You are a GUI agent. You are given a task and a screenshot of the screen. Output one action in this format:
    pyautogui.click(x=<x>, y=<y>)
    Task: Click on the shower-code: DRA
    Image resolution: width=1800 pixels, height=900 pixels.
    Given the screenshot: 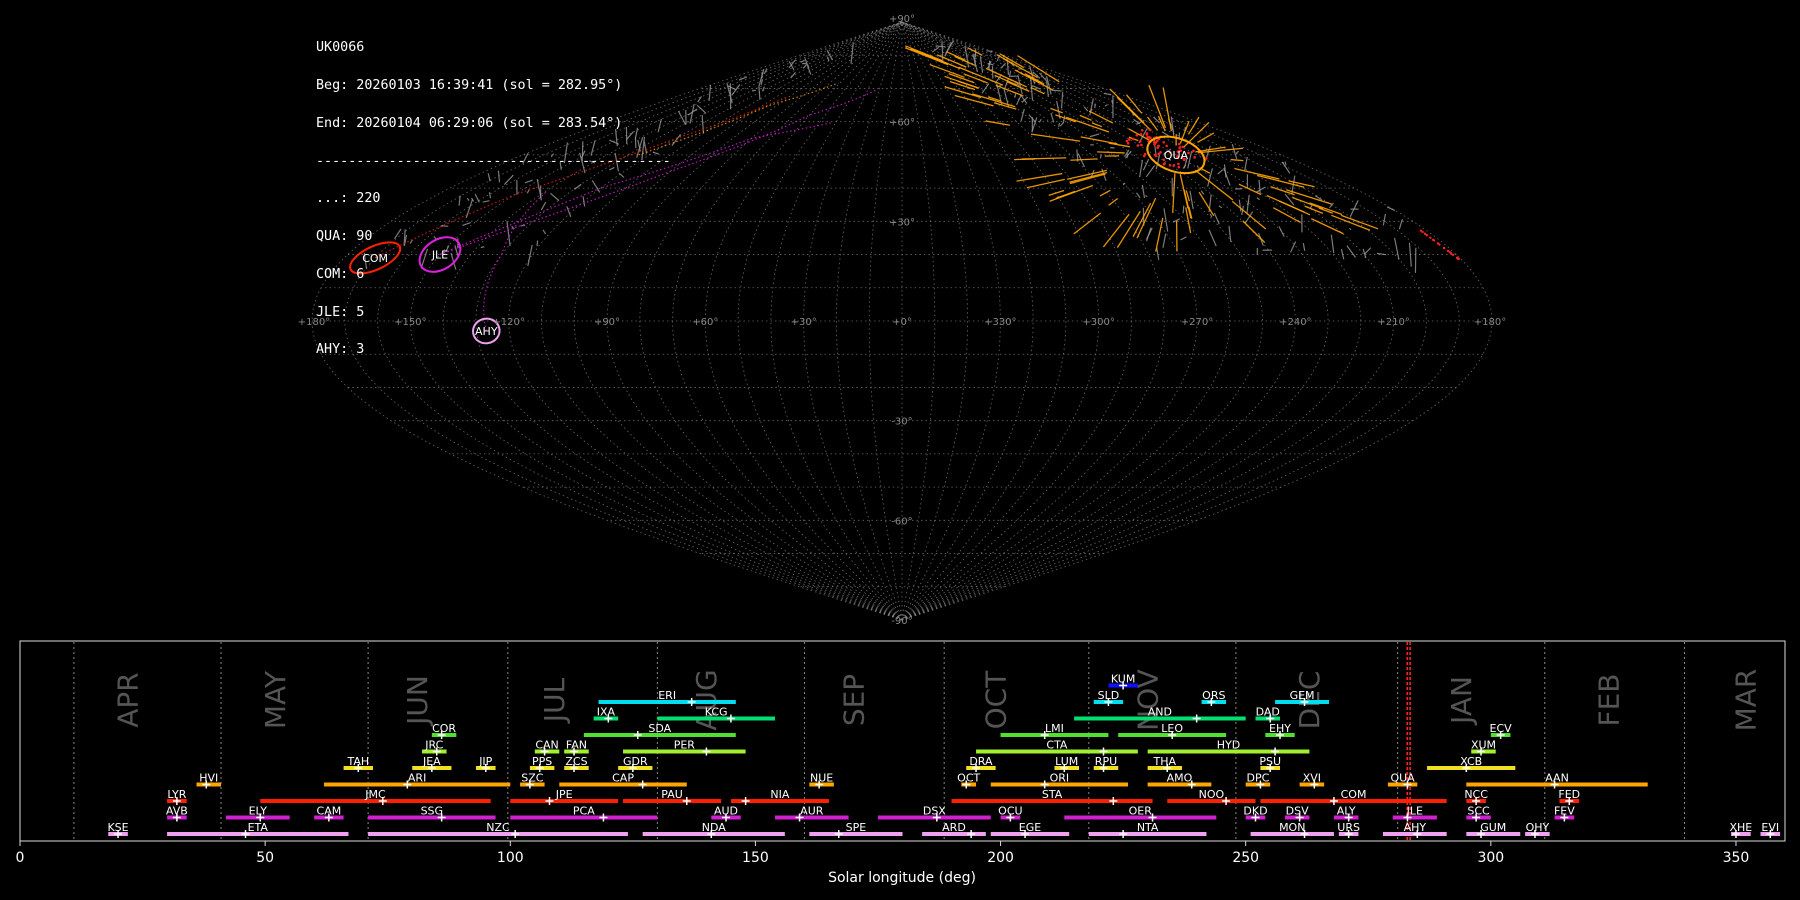 What is the action you would take?
    pyautogui.click(x=981, y=761)
    